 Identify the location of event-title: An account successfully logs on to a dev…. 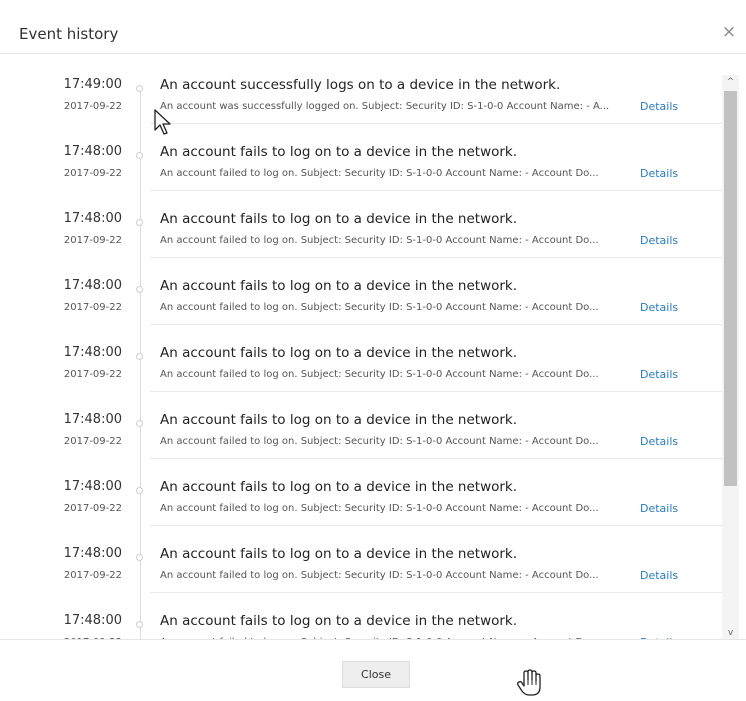
(360, 85).